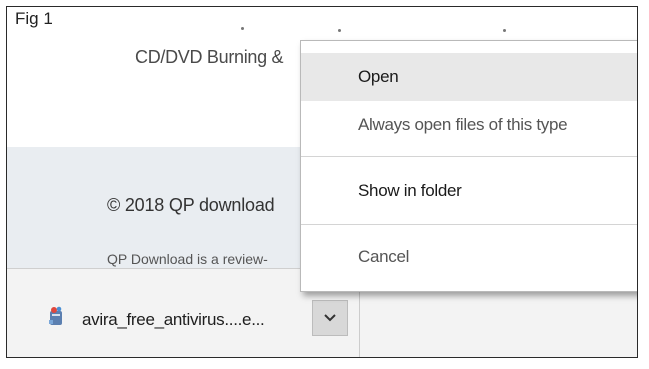 The image size is (649, 369). I want to click on footer-description: QP Download is a review-, so click(187, 259).